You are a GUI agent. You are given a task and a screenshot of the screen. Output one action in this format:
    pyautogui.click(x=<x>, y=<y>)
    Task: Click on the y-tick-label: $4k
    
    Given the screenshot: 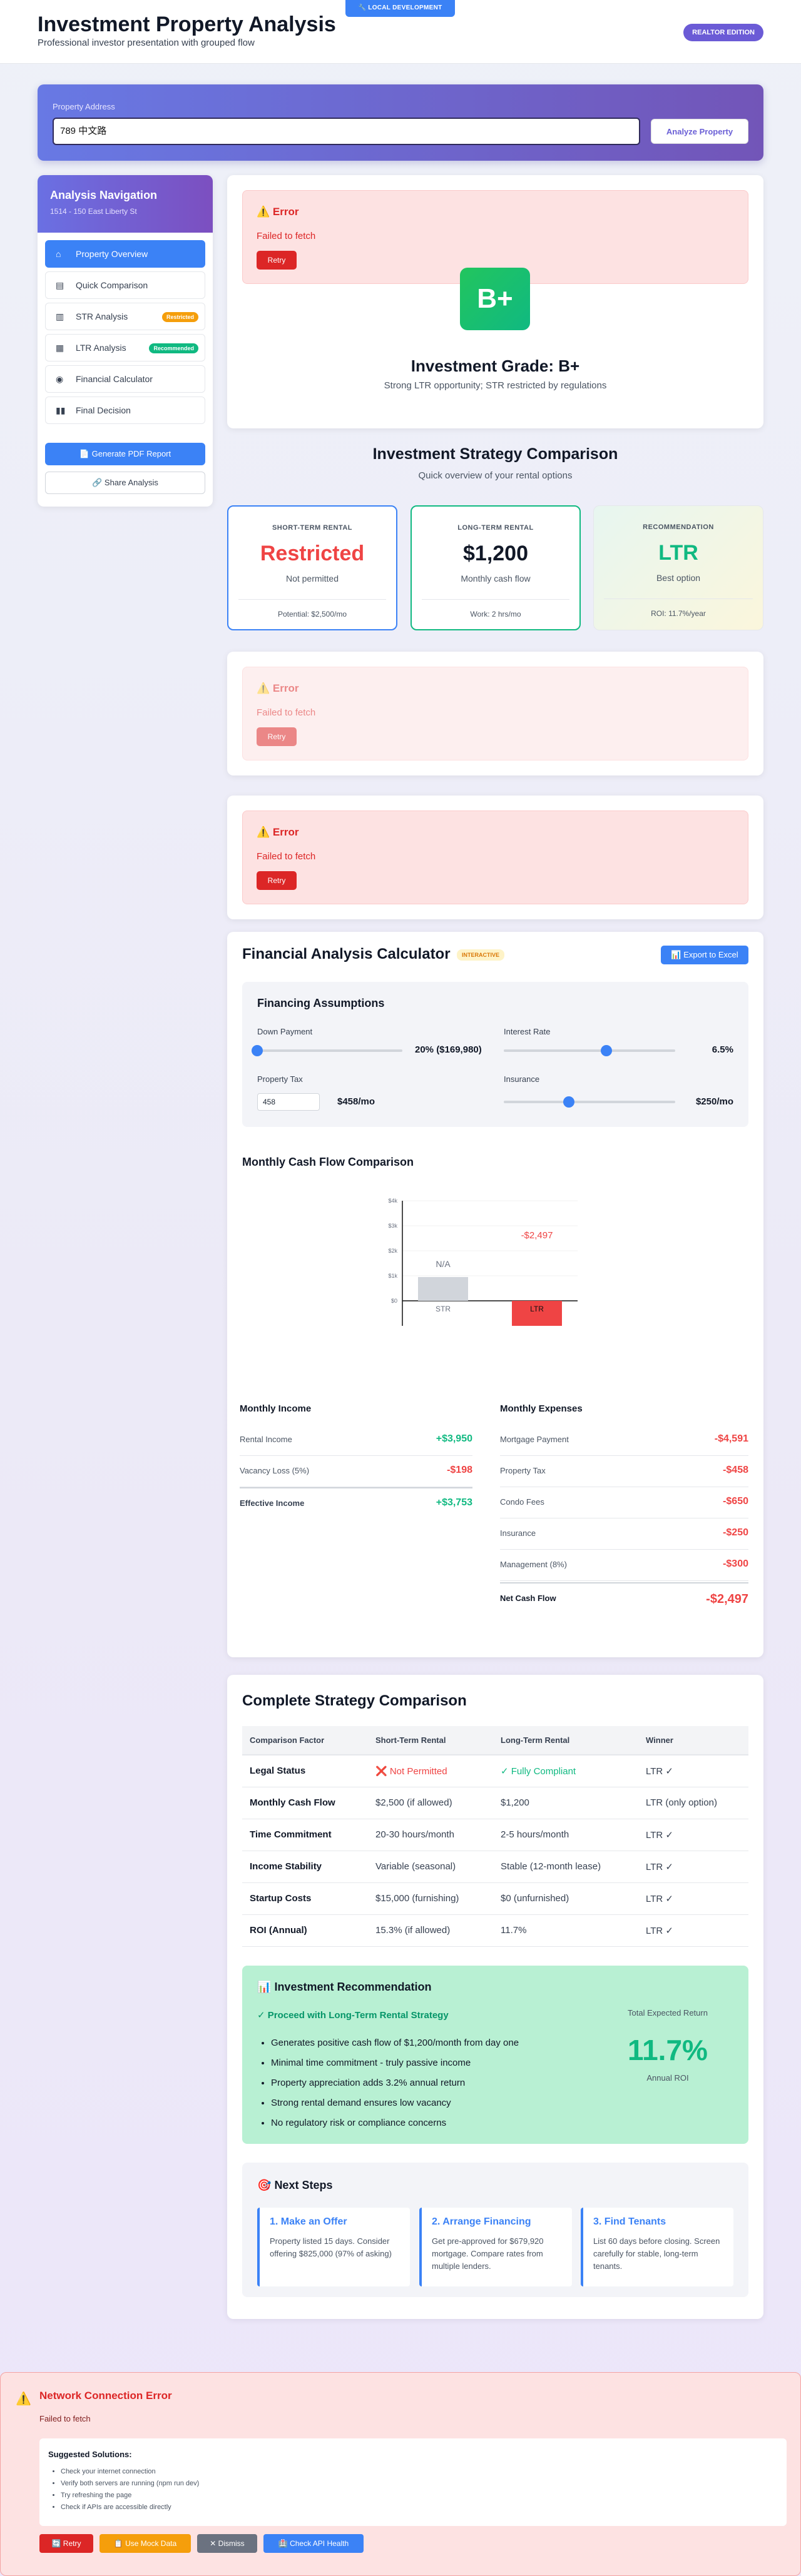 What is the action you would take?
    pyautogui.click(x=392, y=1201)
    